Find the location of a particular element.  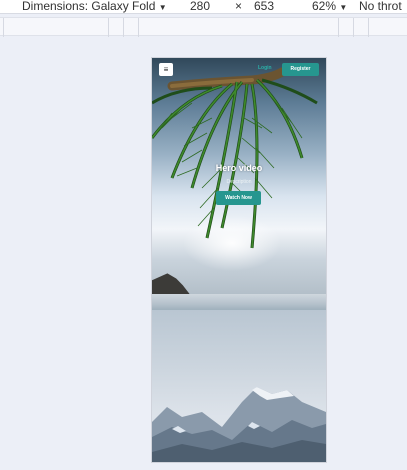

register-button: Register is located at coordinates (300, 69).